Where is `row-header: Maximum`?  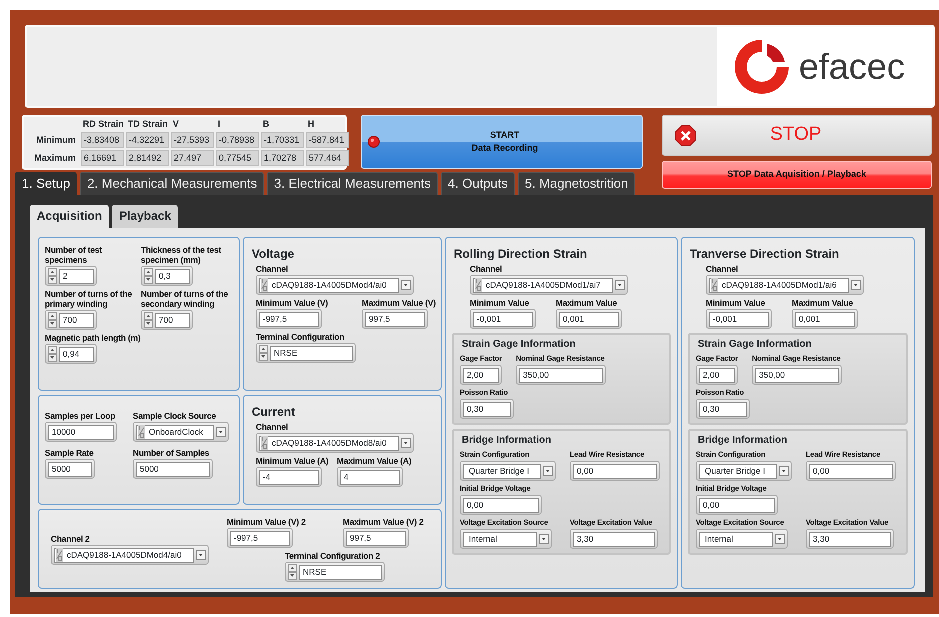
row-header: Maximum is located at coordinates (55, 158).